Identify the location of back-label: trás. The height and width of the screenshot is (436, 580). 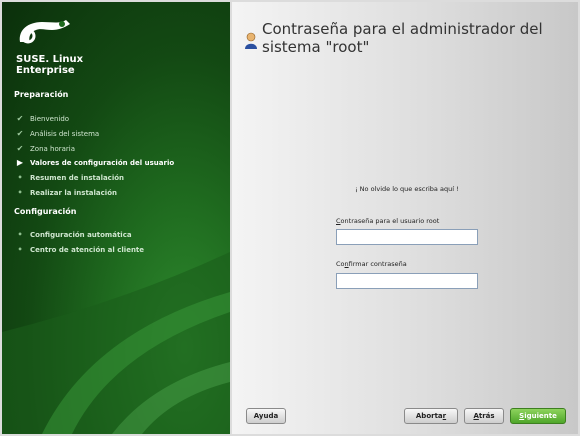
(486, 416).